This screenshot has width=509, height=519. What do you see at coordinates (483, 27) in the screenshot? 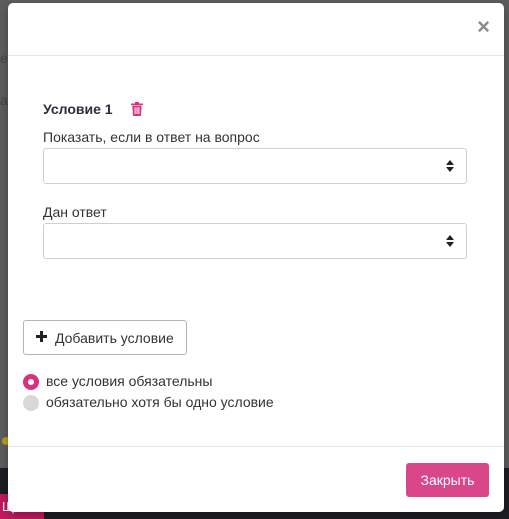
I see `close-icon: ×` at bounding box center [483, 27].